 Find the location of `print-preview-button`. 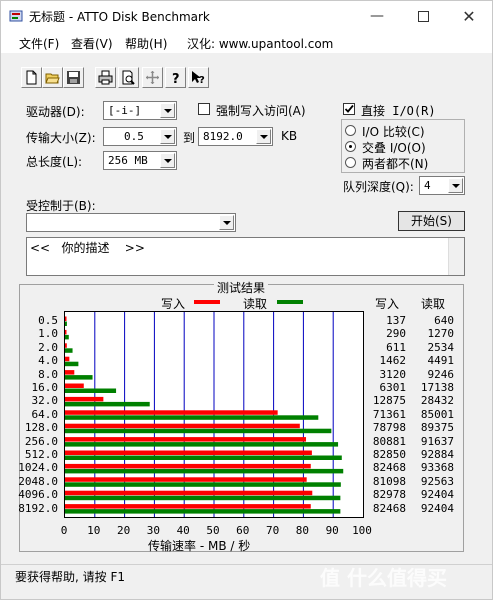

print-preview-button is located at coordinates (128, 77).